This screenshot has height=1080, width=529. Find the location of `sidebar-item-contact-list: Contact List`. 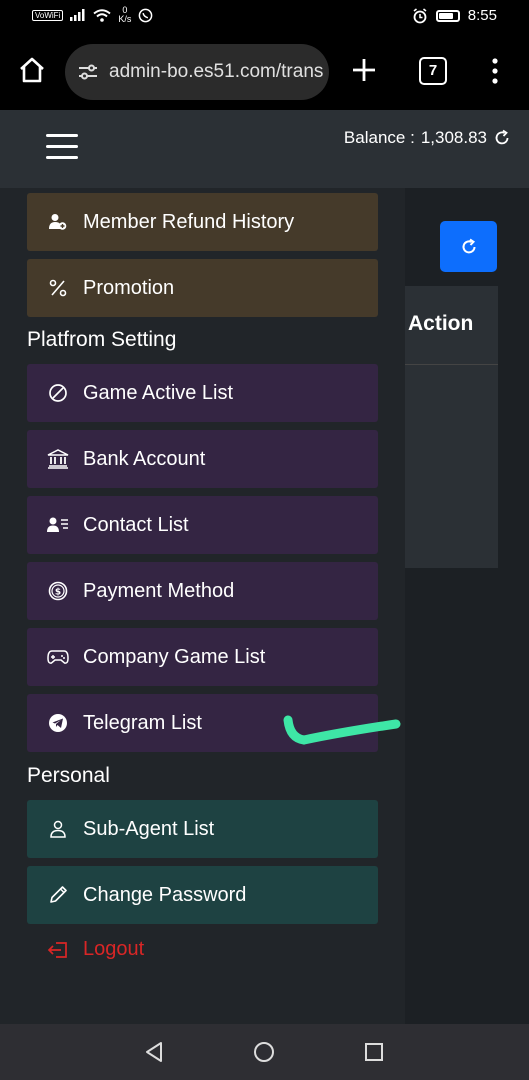

sidebar-item-contact-list: Contact List is located at coordinates (202, 525).